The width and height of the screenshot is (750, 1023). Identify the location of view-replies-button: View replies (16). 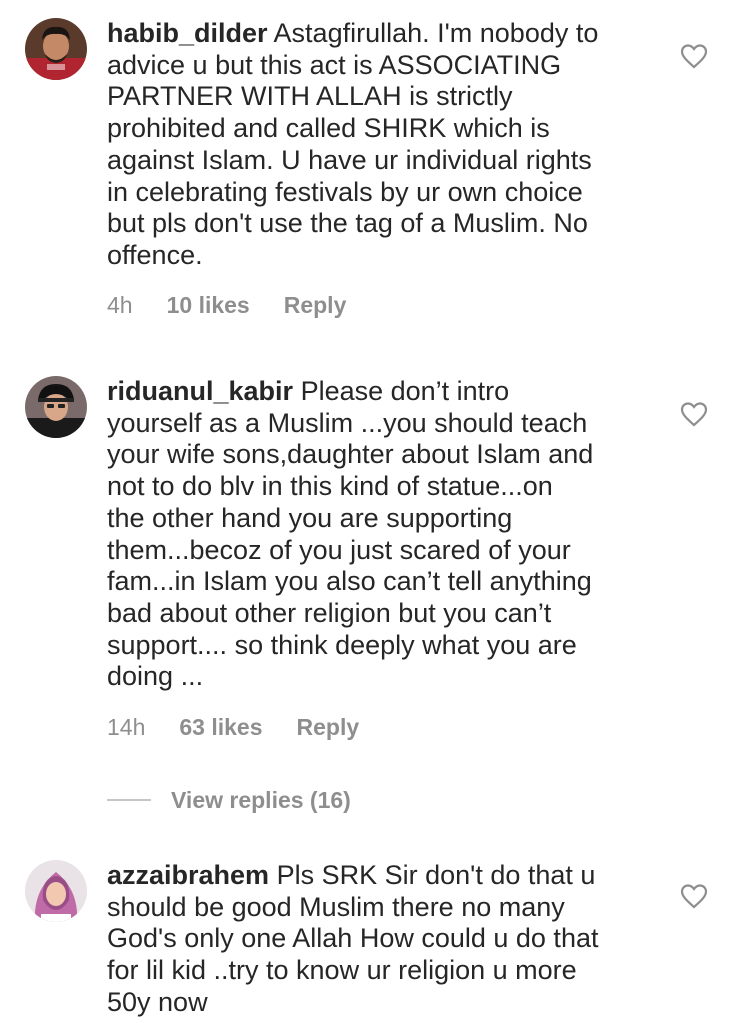
(229, 800).